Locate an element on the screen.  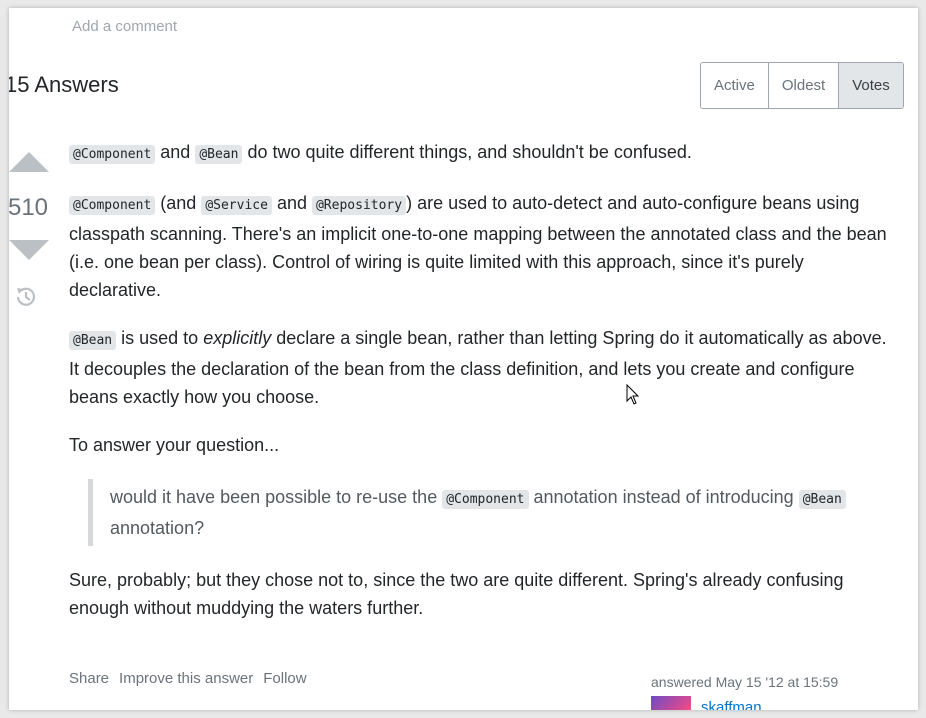
text: annotation? is located at coordinates (157, 528).